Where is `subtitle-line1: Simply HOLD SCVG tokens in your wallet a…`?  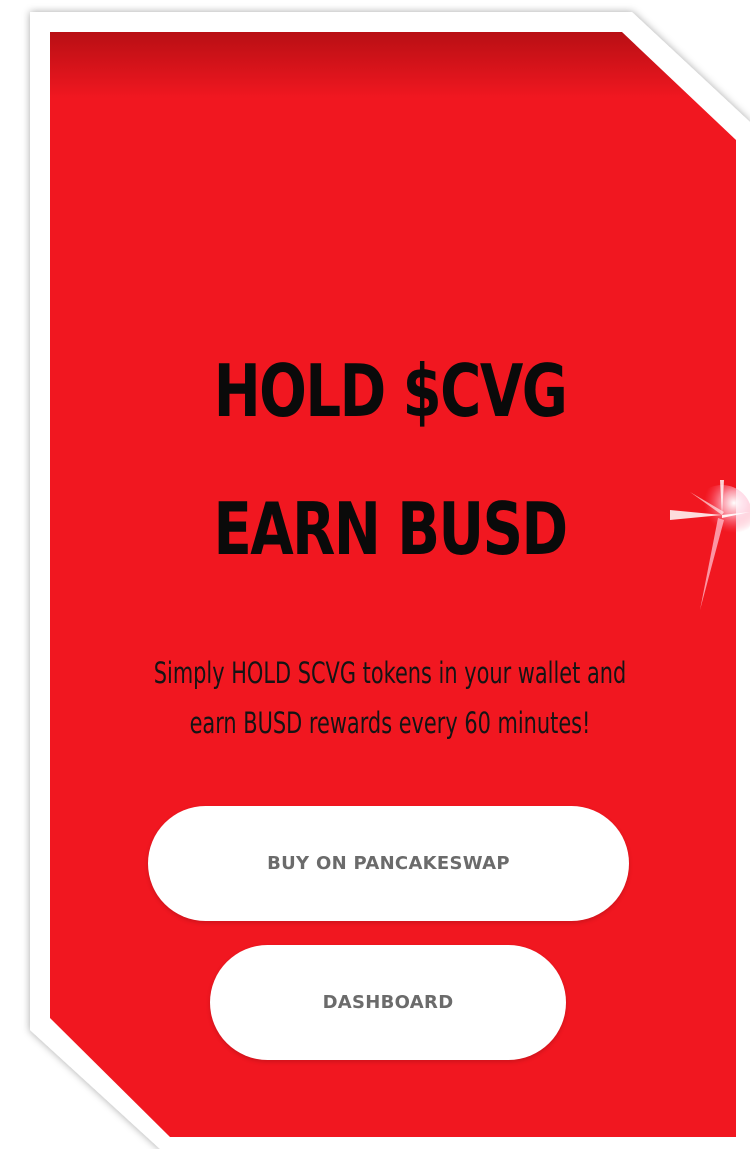 subtitle-line1: Simply HOLD SCVG tokens in your wallet a… is located at coordinates (390, 673).